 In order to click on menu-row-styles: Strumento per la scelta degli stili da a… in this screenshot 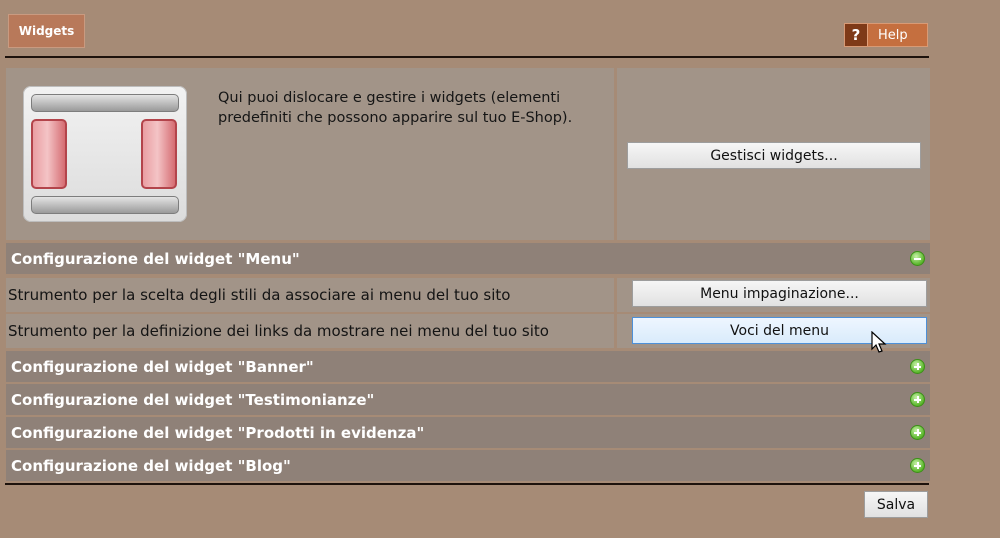, I will do `click(310, 295)`.